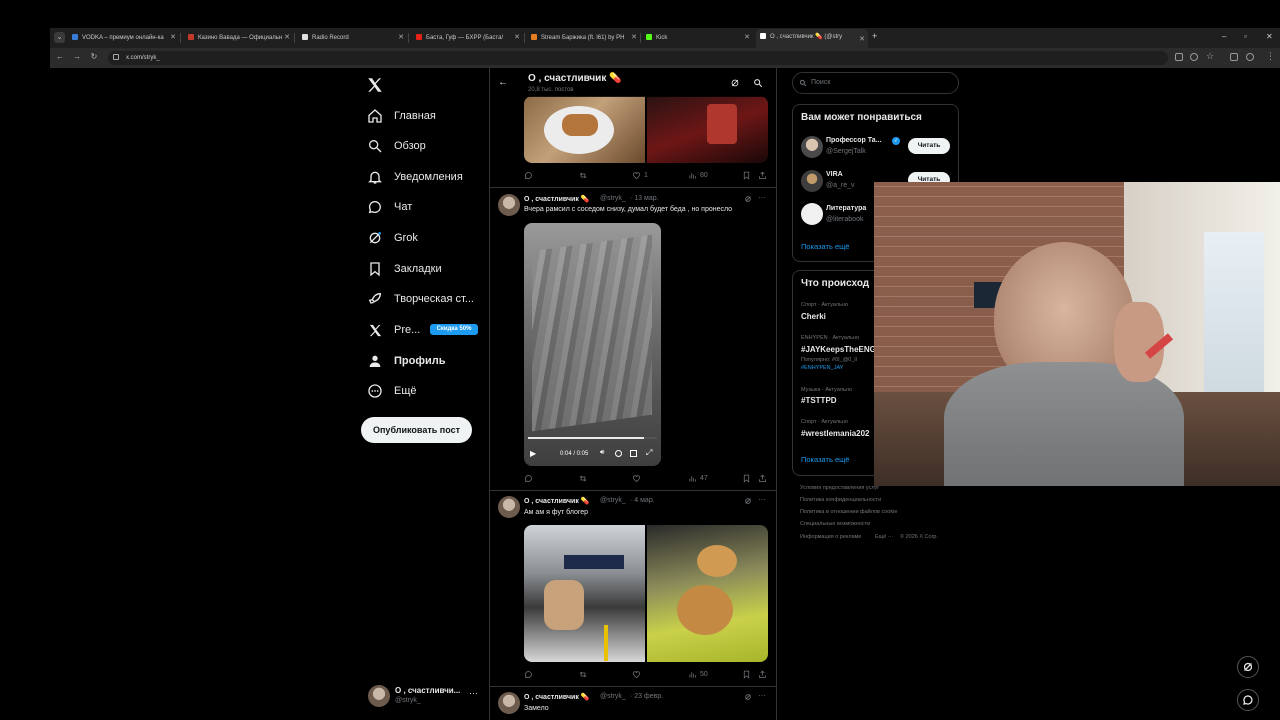  Describe the element at coordinates (829, 360) in the screenshot. I see `trend-related: Популярно: #0I_@0_ll` at that location.